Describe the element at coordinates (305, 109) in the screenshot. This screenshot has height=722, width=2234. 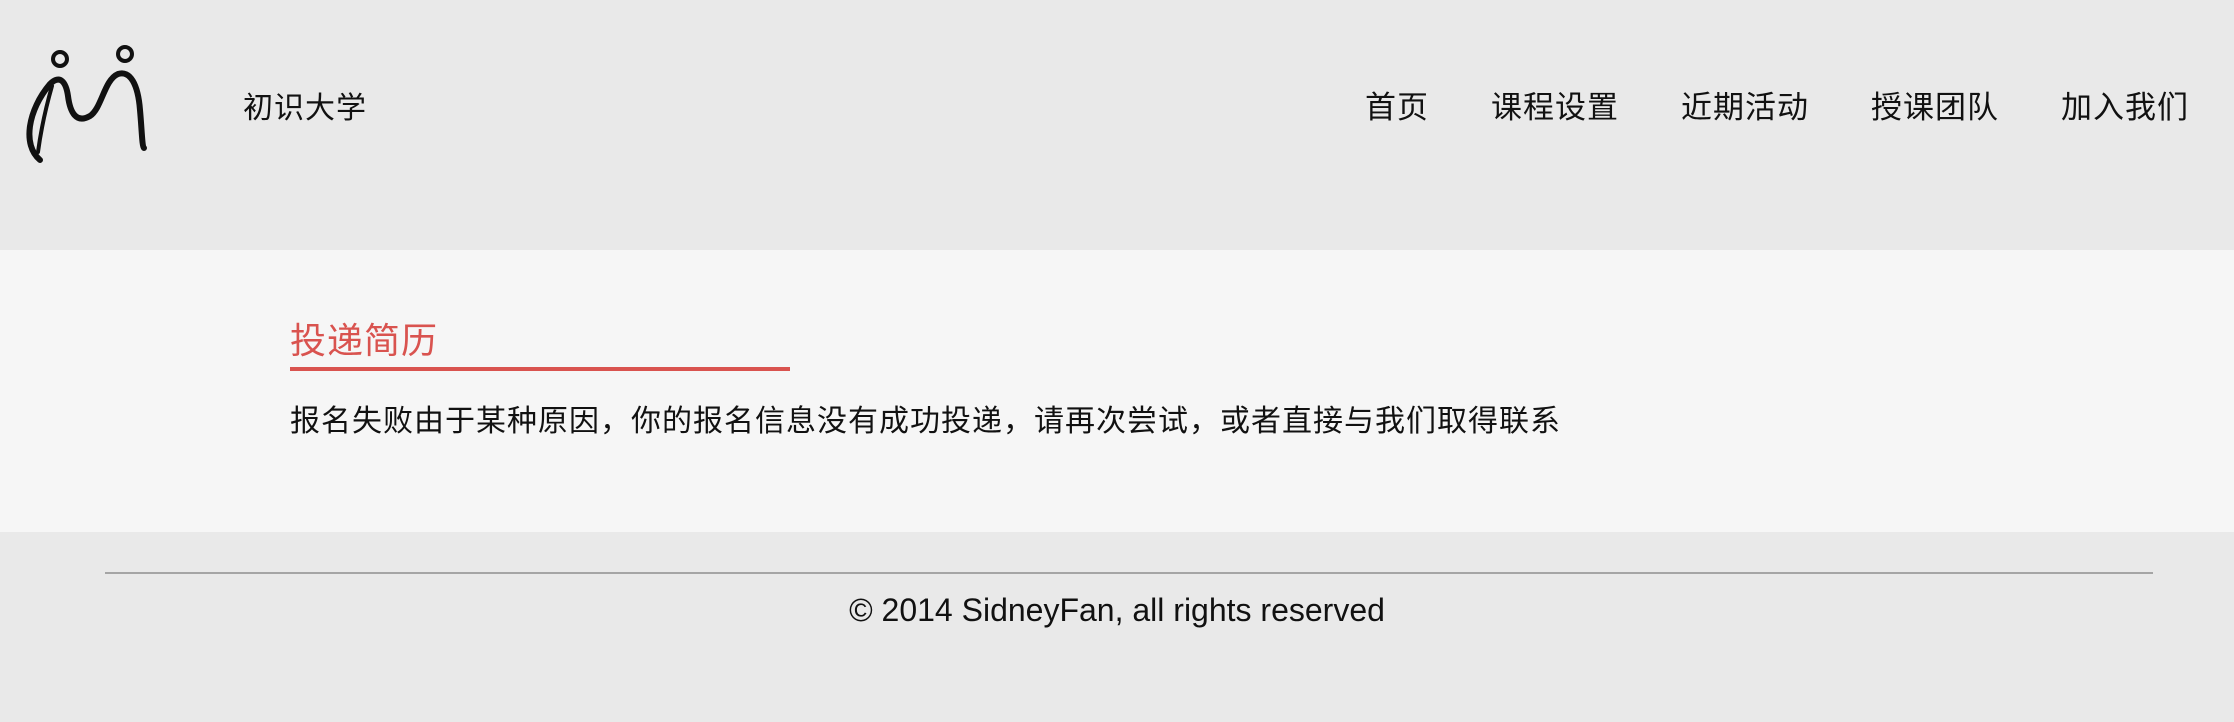
I see `brand-name: 初识大学` at that location.